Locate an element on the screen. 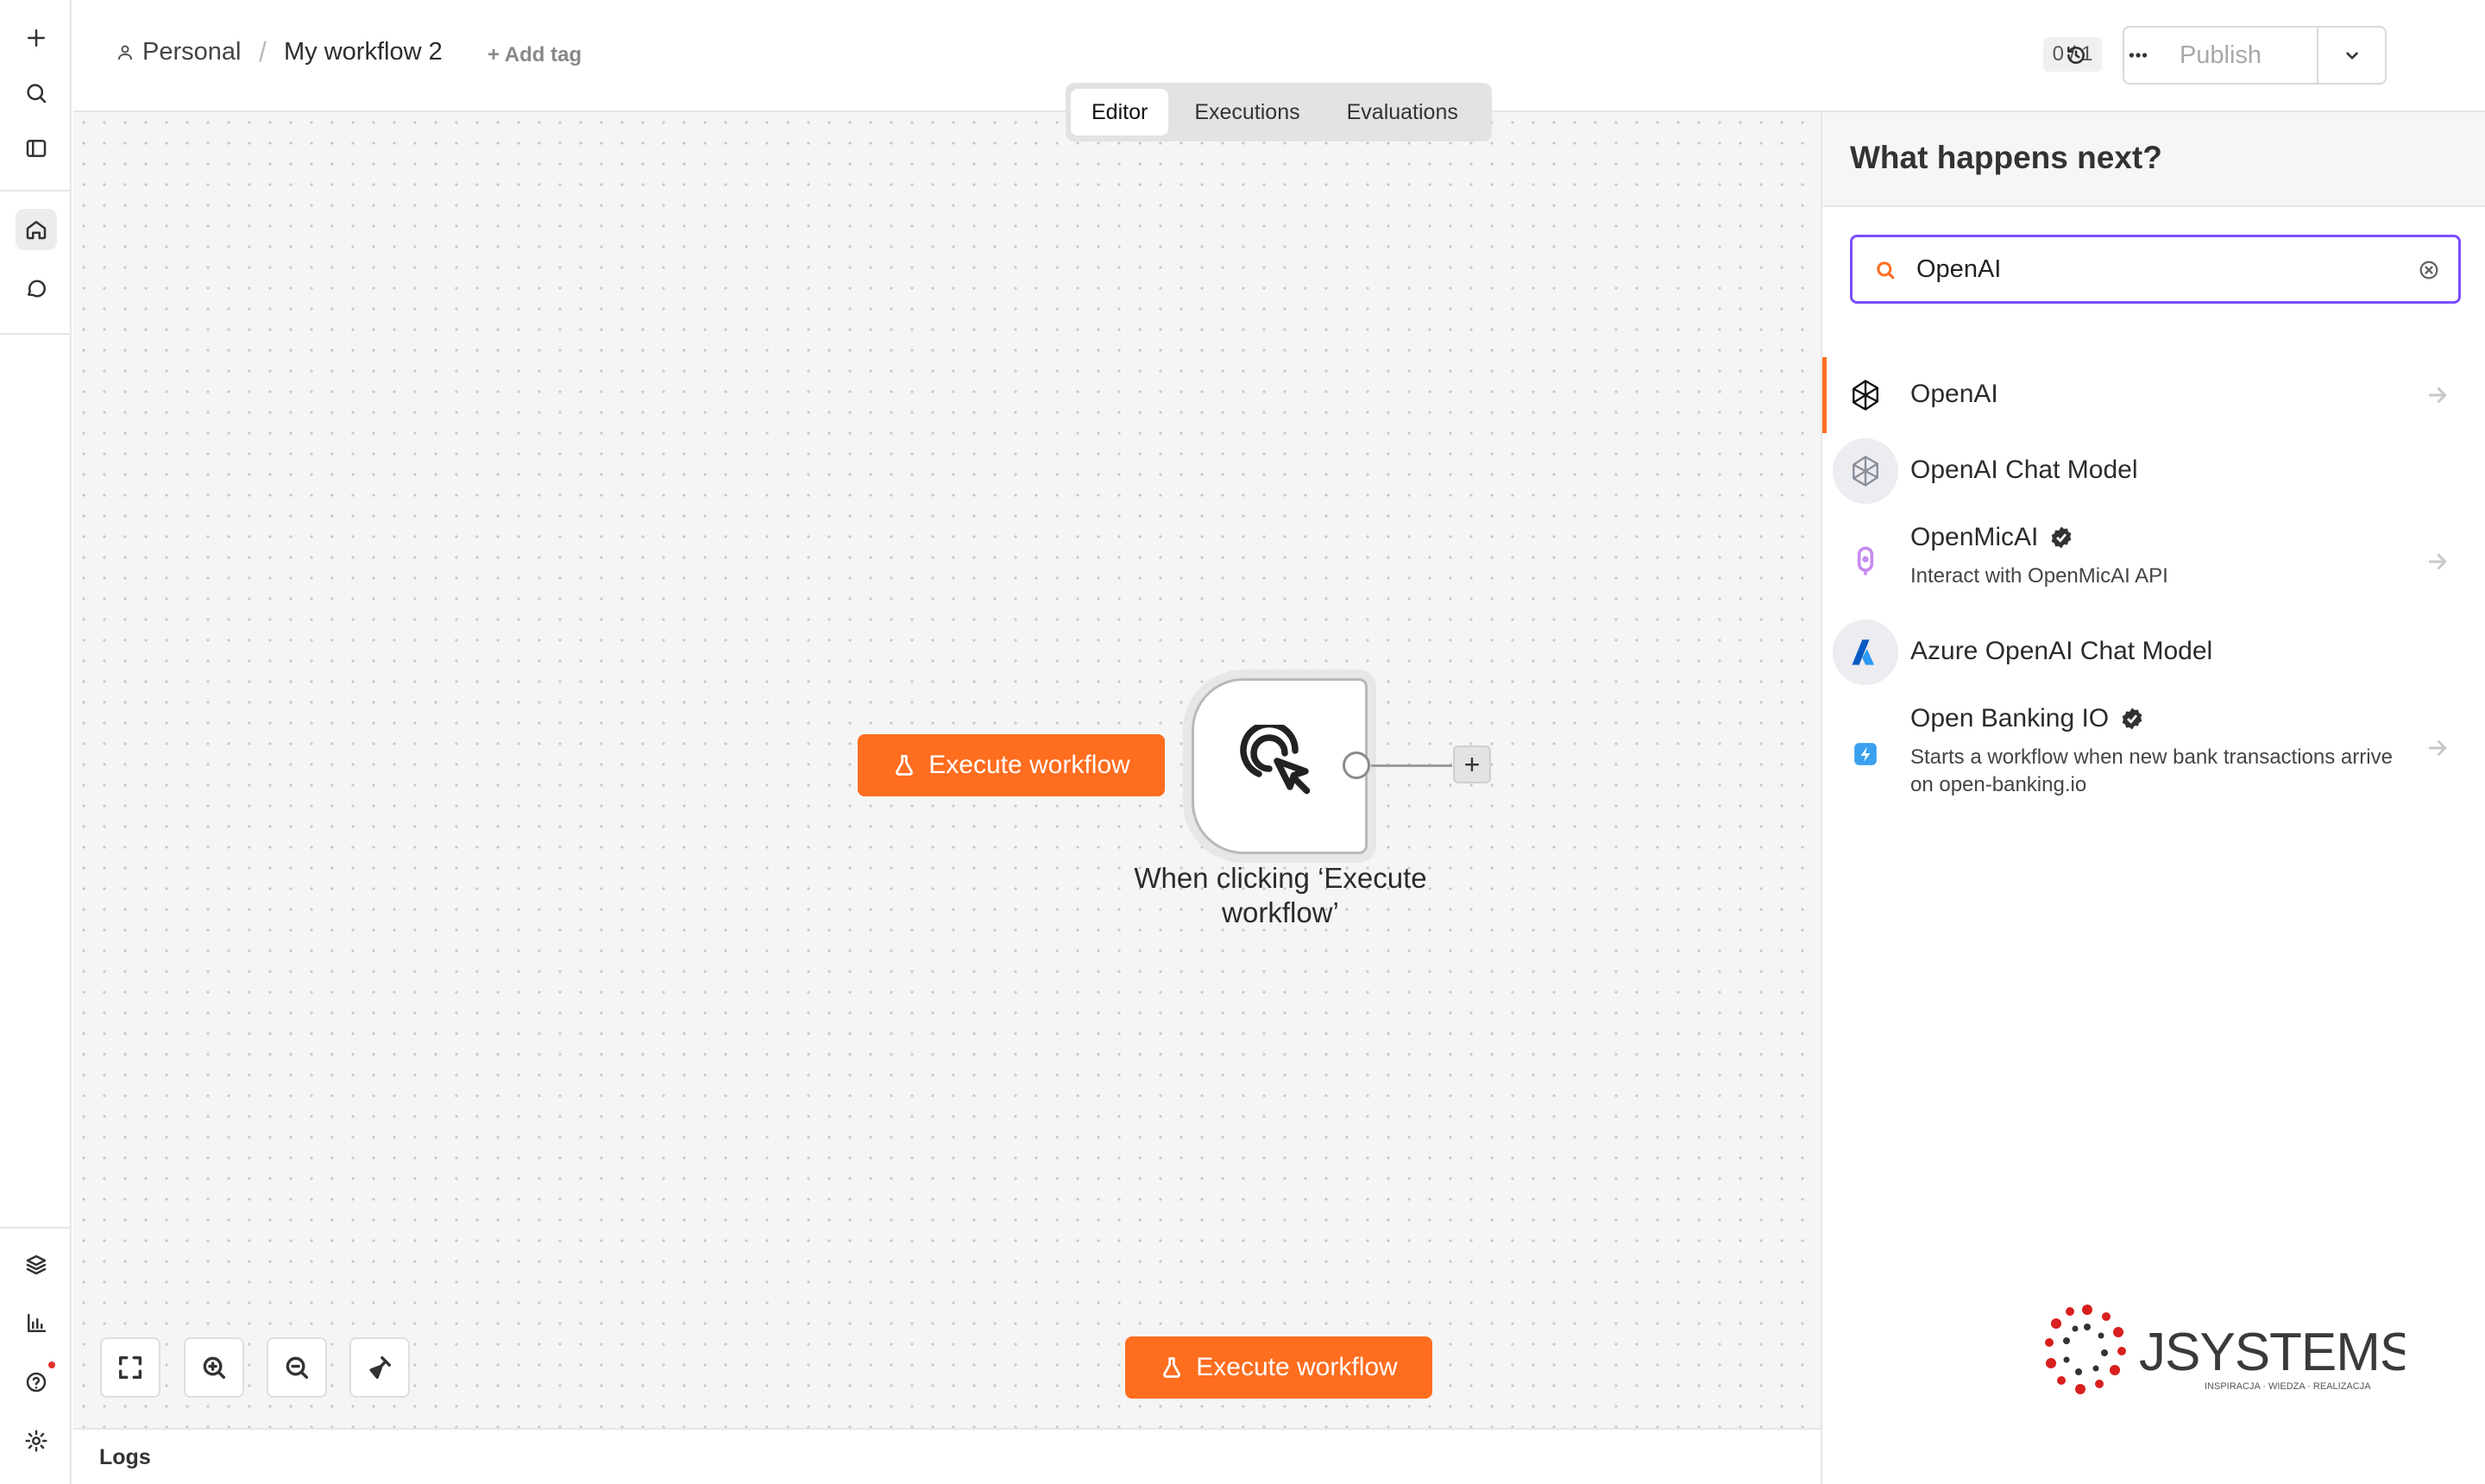 This screenshot has height=1484, width=2485. add-tag-button: + Add tag is located at coordinates (535, 55).